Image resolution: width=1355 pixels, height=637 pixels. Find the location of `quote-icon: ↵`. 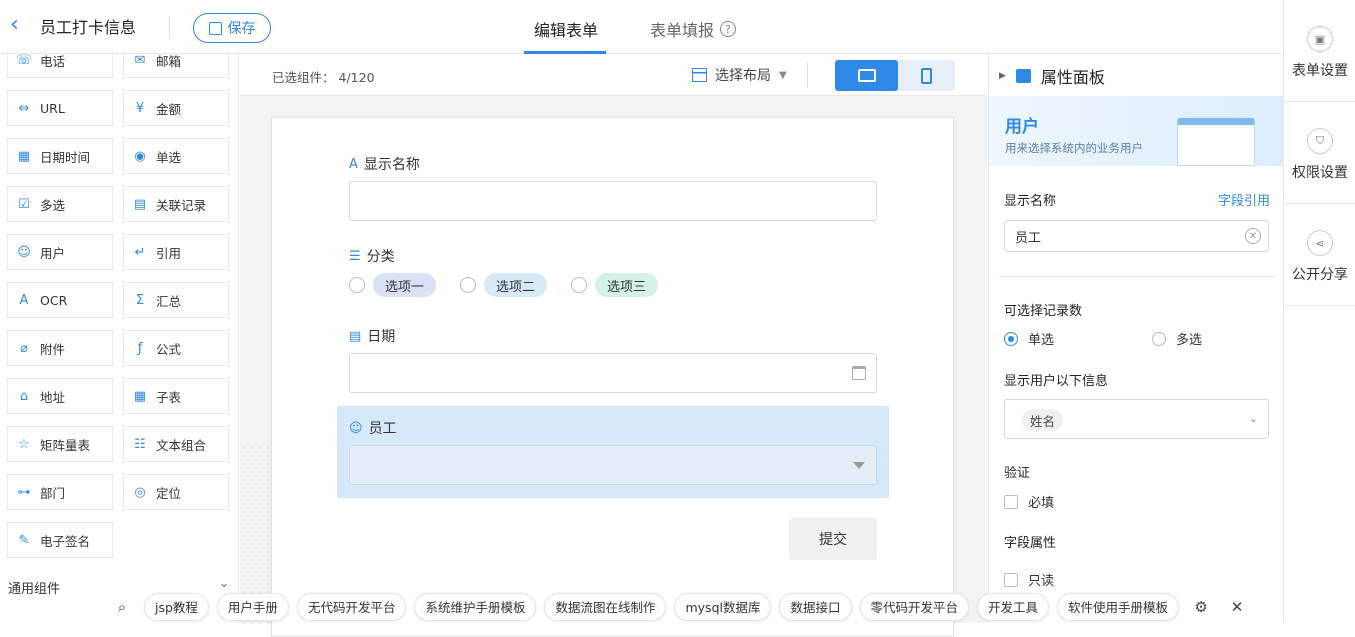

quote-icon: ↵ is located at coordinates (140, 252).